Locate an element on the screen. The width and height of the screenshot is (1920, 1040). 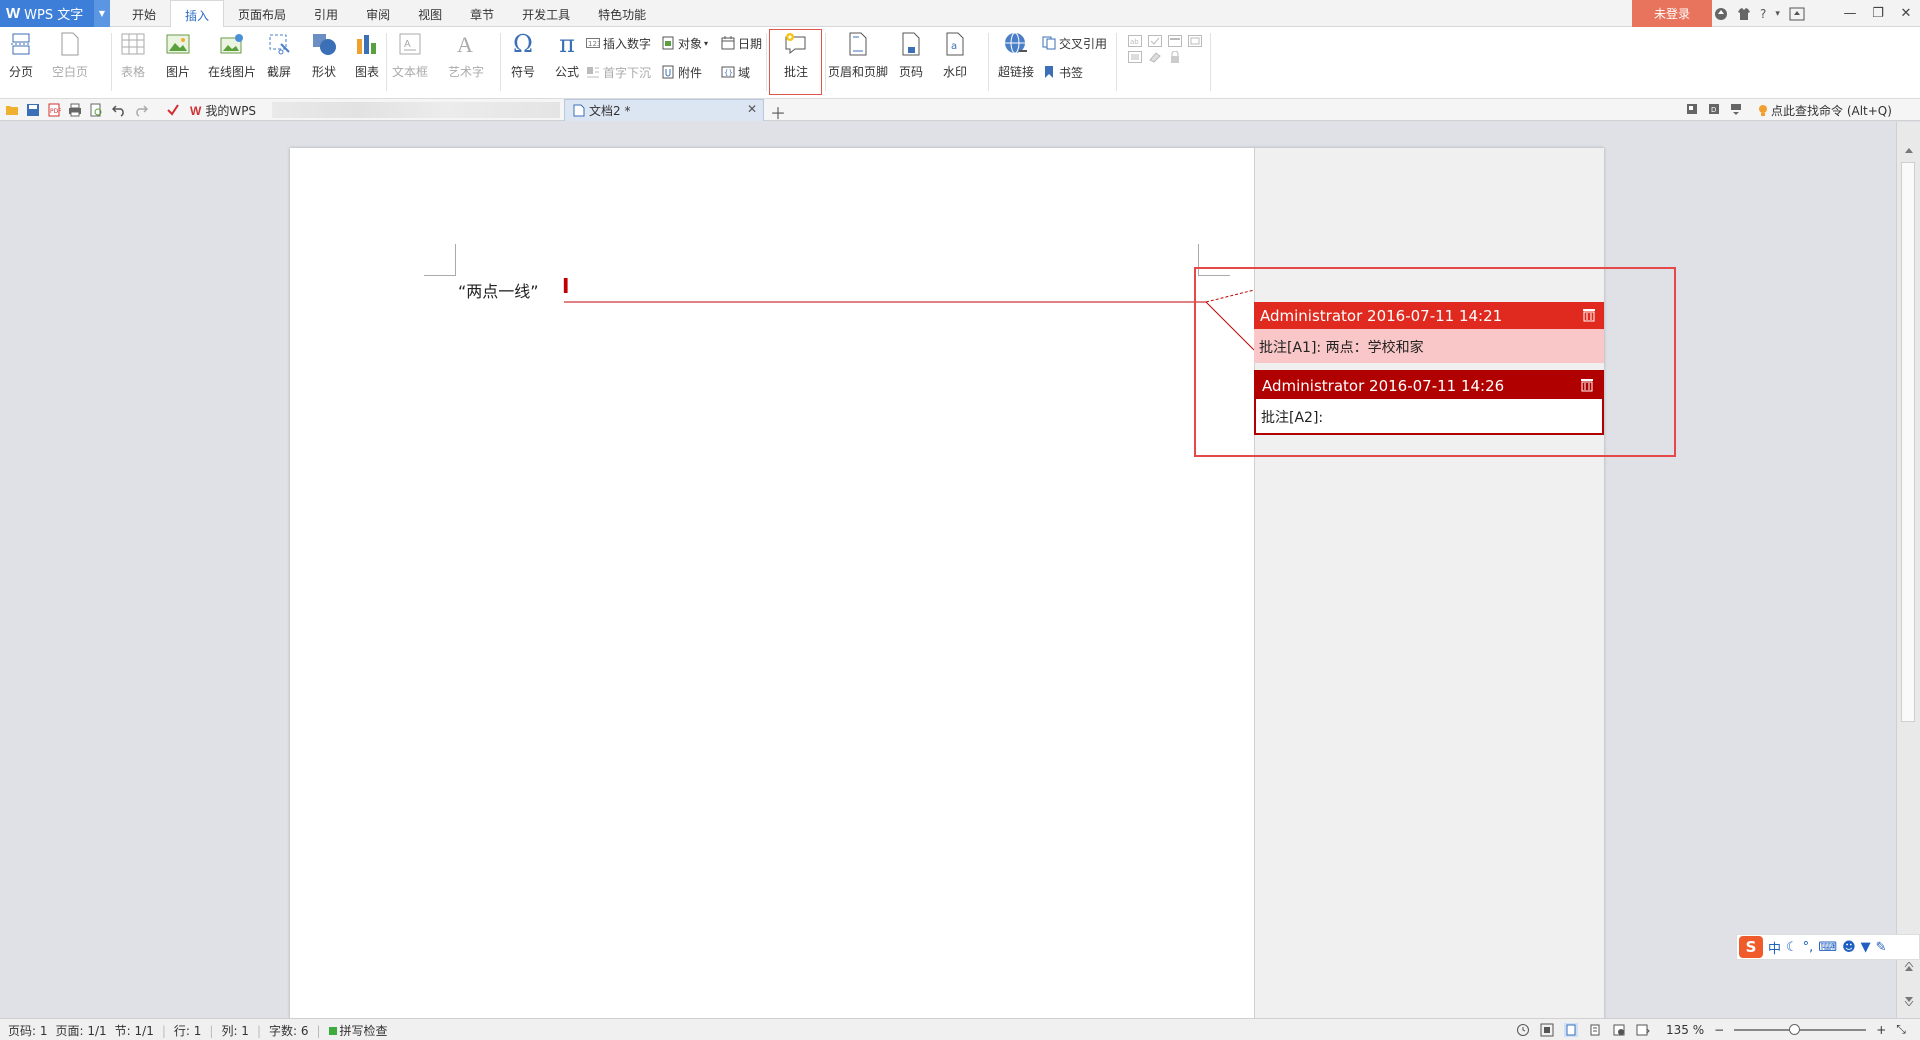
chevron-down-icon: ▼ is located at coordinates (102, 13).